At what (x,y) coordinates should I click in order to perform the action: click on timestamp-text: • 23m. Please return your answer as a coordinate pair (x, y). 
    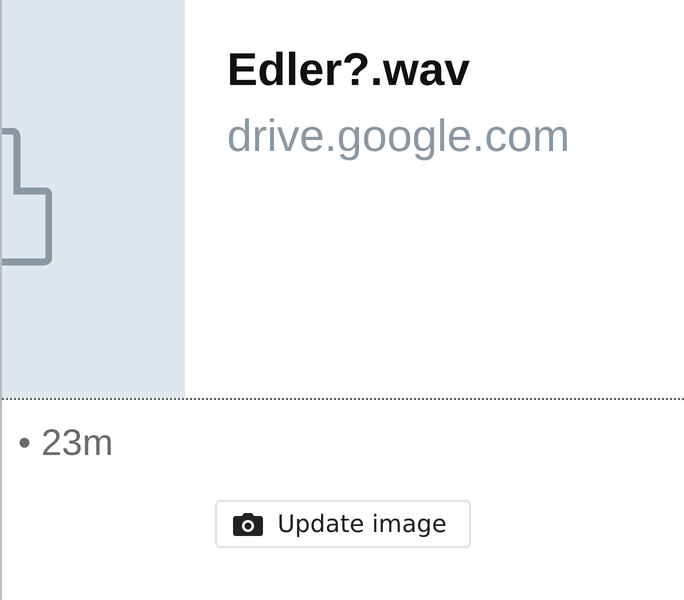
    Looking at the image, I should click on (65, 442).